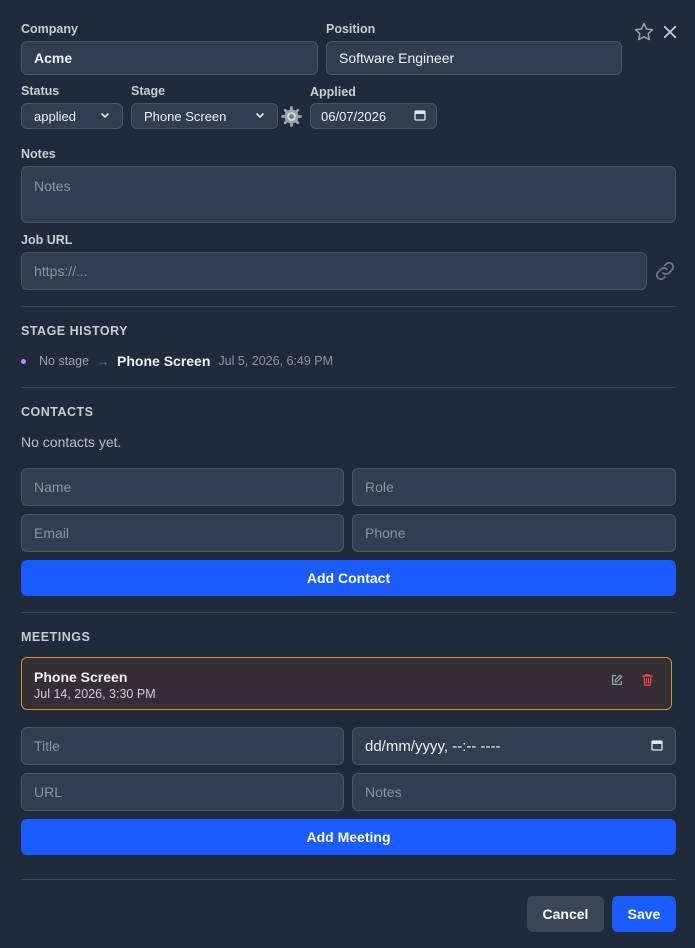  What do you see at coordinates (351, 29) in the screenshot?
I see `position-label: Position` at bounding box center [351, 29].